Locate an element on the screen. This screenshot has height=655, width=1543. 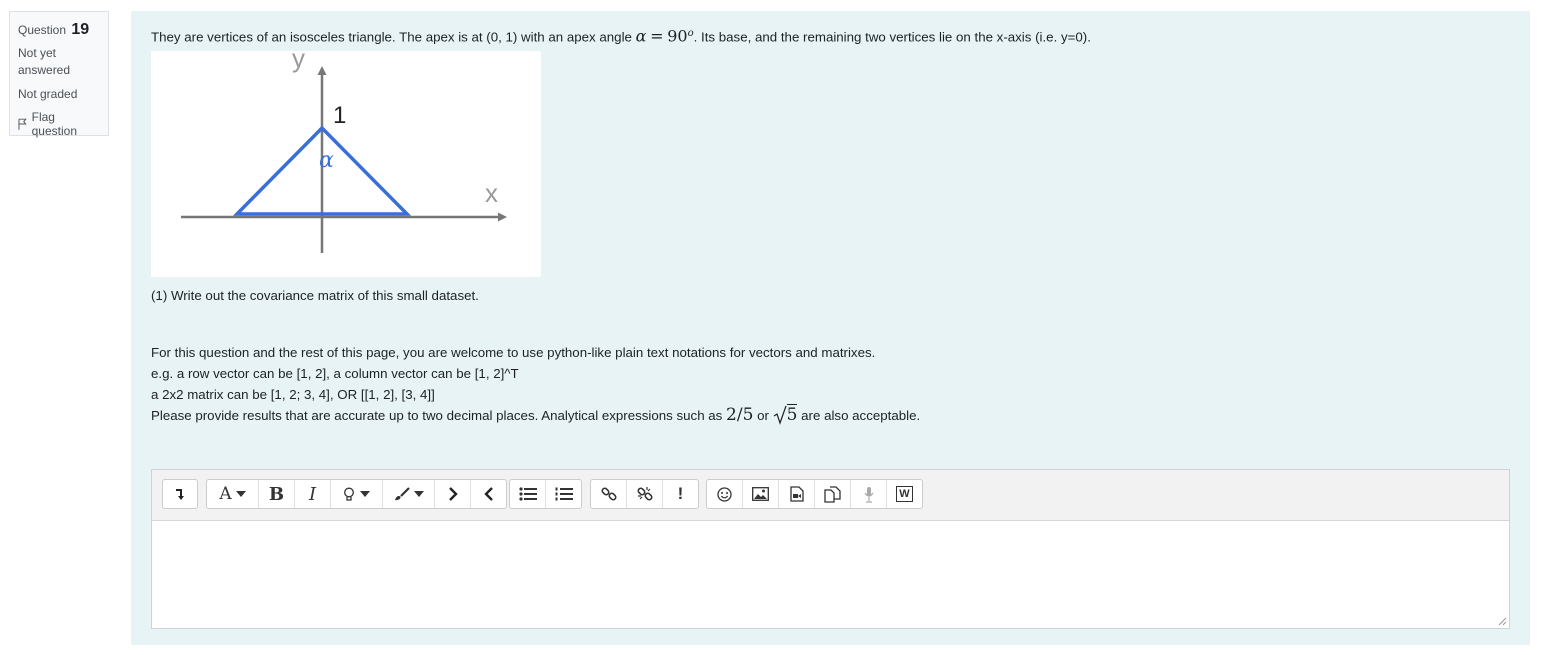
media-file-icon is located at coordinates (796, 494).